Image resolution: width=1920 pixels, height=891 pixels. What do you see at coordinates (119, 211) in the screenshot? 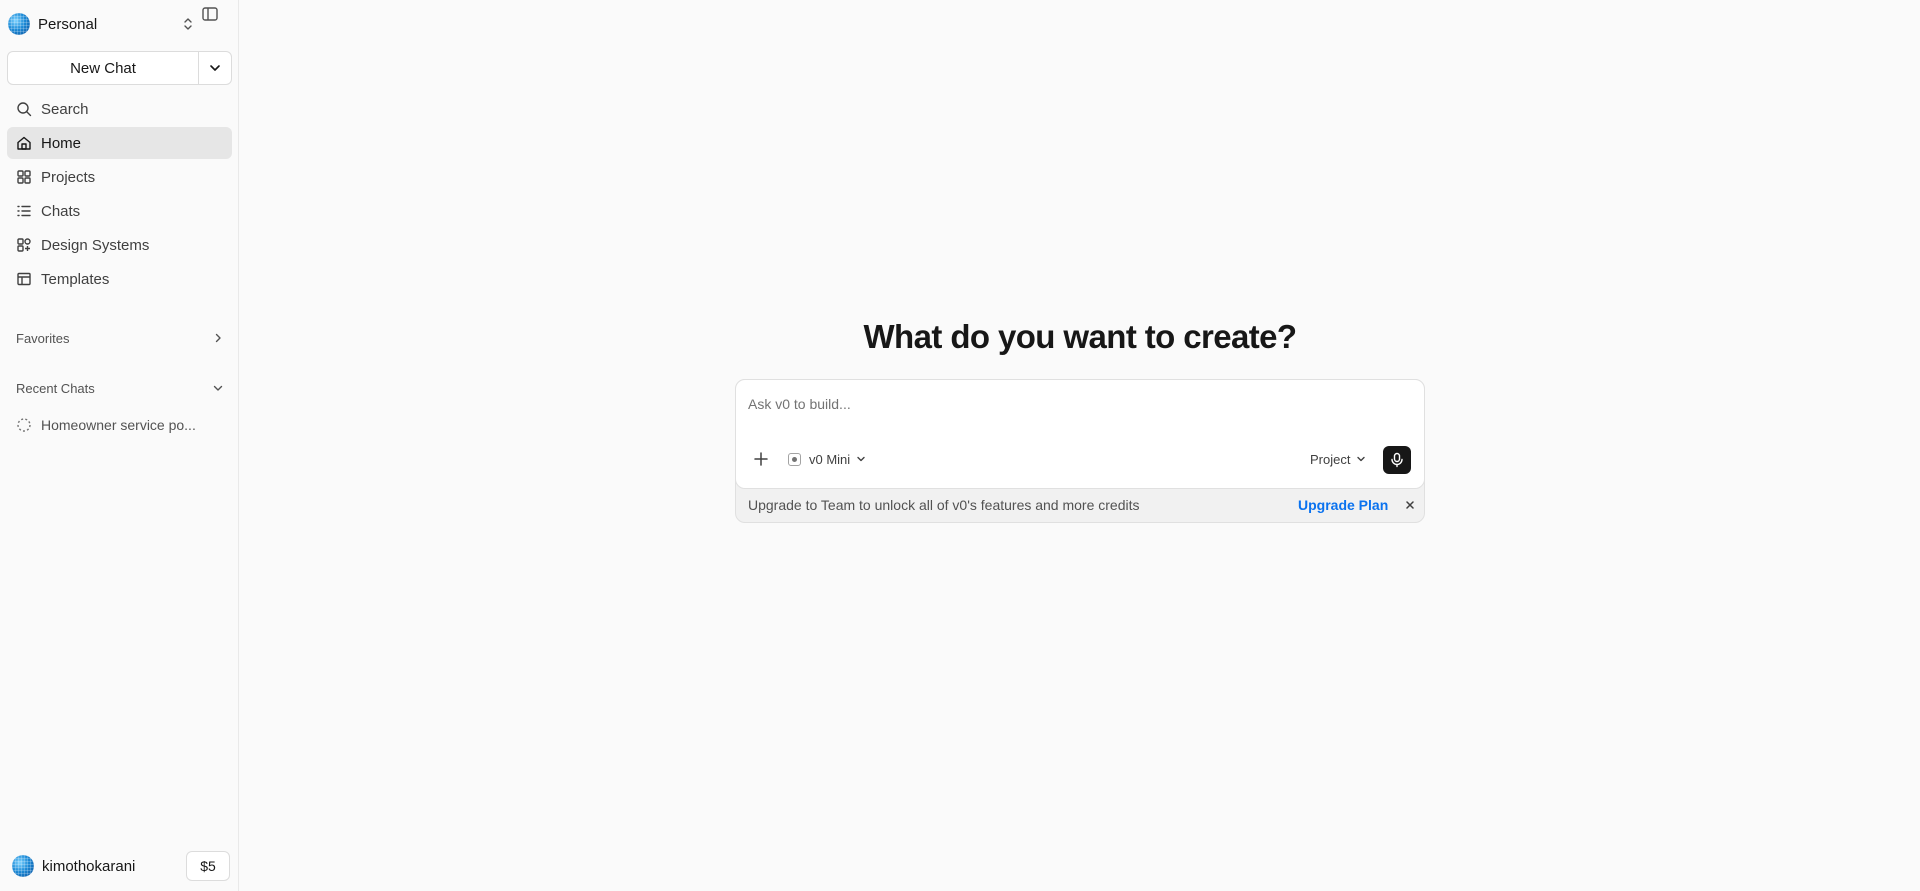
I see `sidebar-item-chats: Chats` at bounding box center [119, 211].